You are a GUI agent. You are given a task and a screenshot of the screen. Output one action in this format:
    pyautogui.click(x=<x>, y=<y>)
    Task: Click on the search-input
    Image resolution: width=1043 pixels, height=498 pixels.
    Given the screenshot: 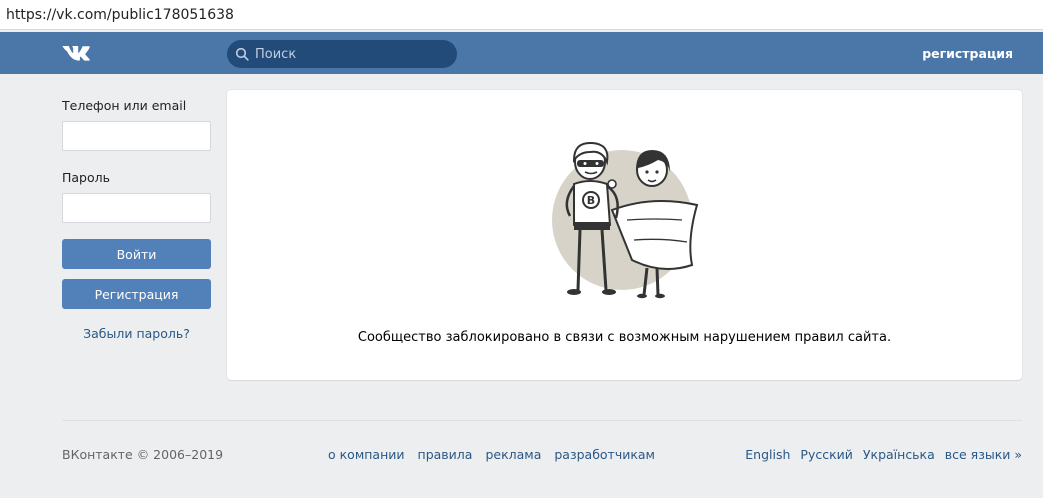 What is the action you would take?
    pyautogui.click(x=350, y=54)
    